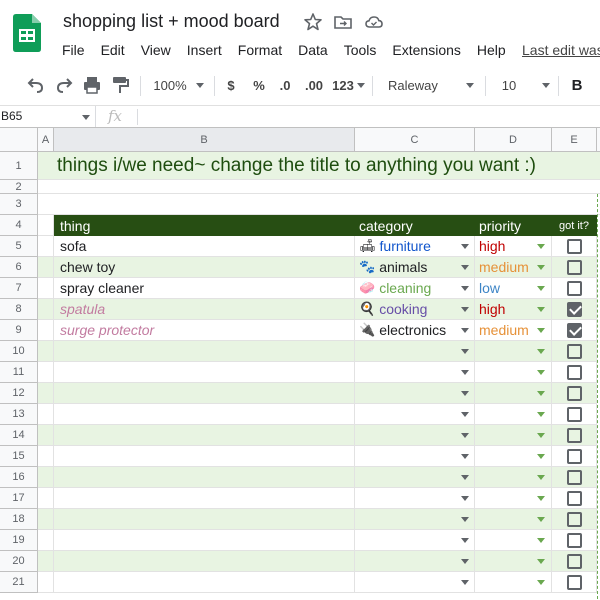  What do you see at coordinates (415, 140) in the screenshot?
I see `column-header-c: C` at bounding box center [415, 140].